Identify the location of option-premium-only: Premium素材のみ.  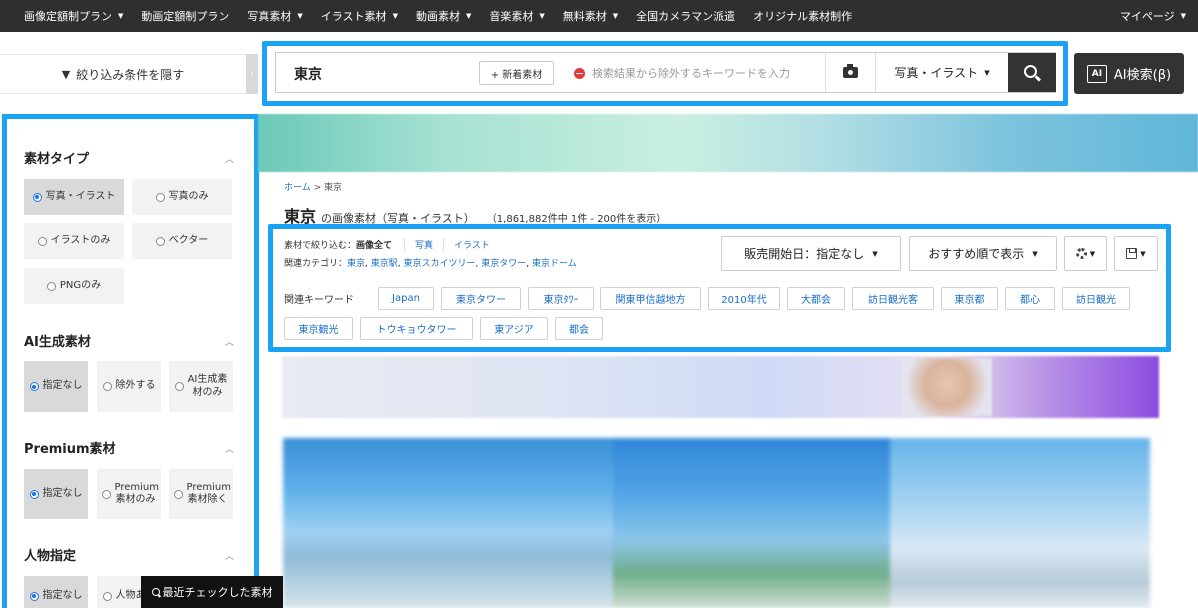
(129, 494).